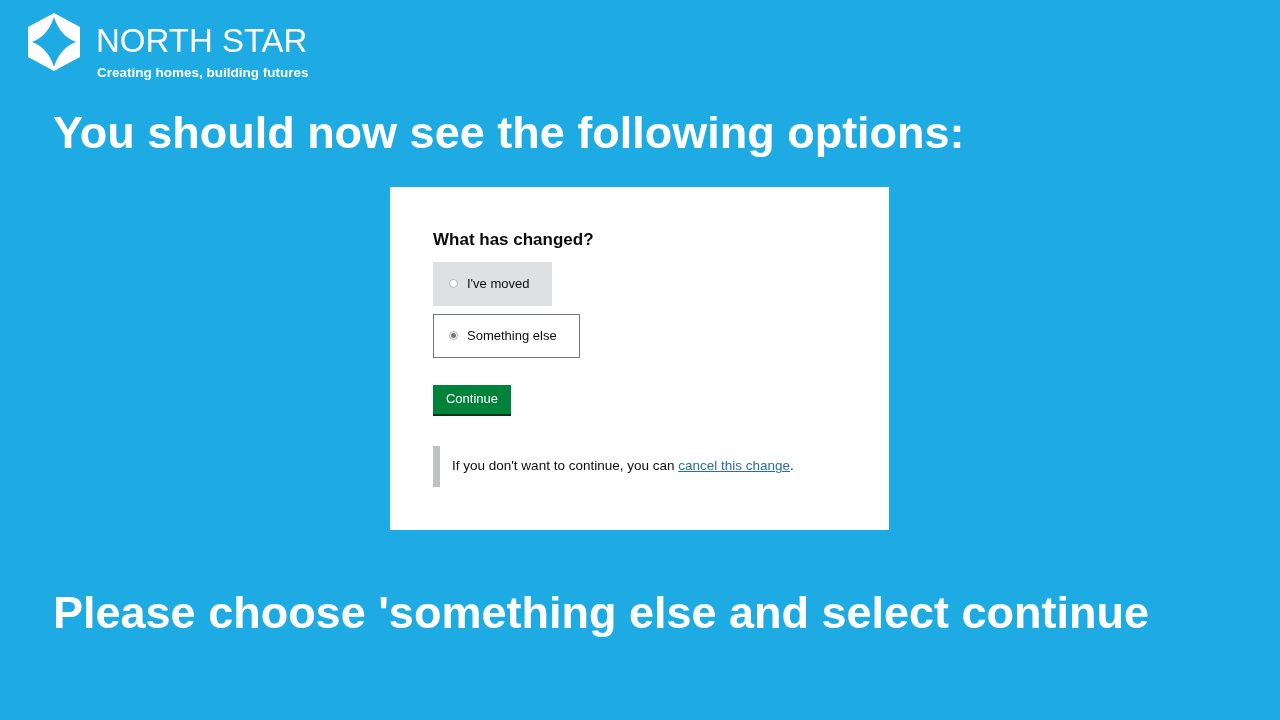  What do you see at coordinates (513, 239) in the screenshot?
I see `question-heading: What has changed?` at bounding box center [513, 239].